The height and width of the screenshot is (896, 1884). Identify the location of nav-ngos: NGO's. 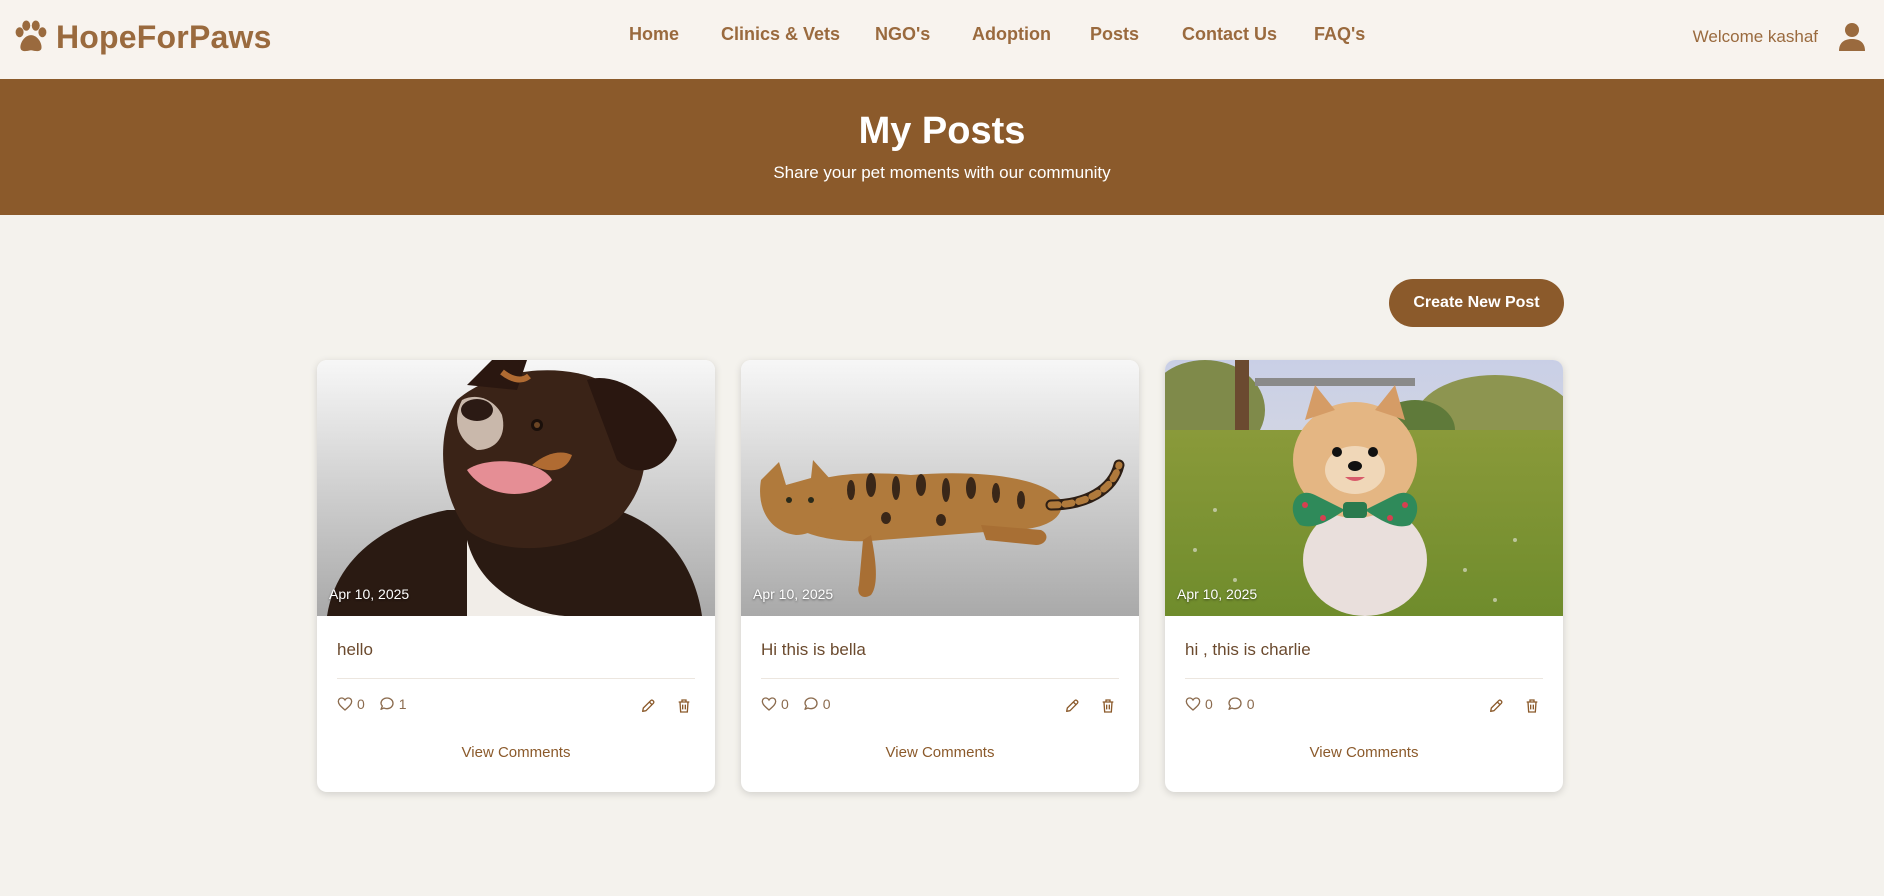
(902, 34).